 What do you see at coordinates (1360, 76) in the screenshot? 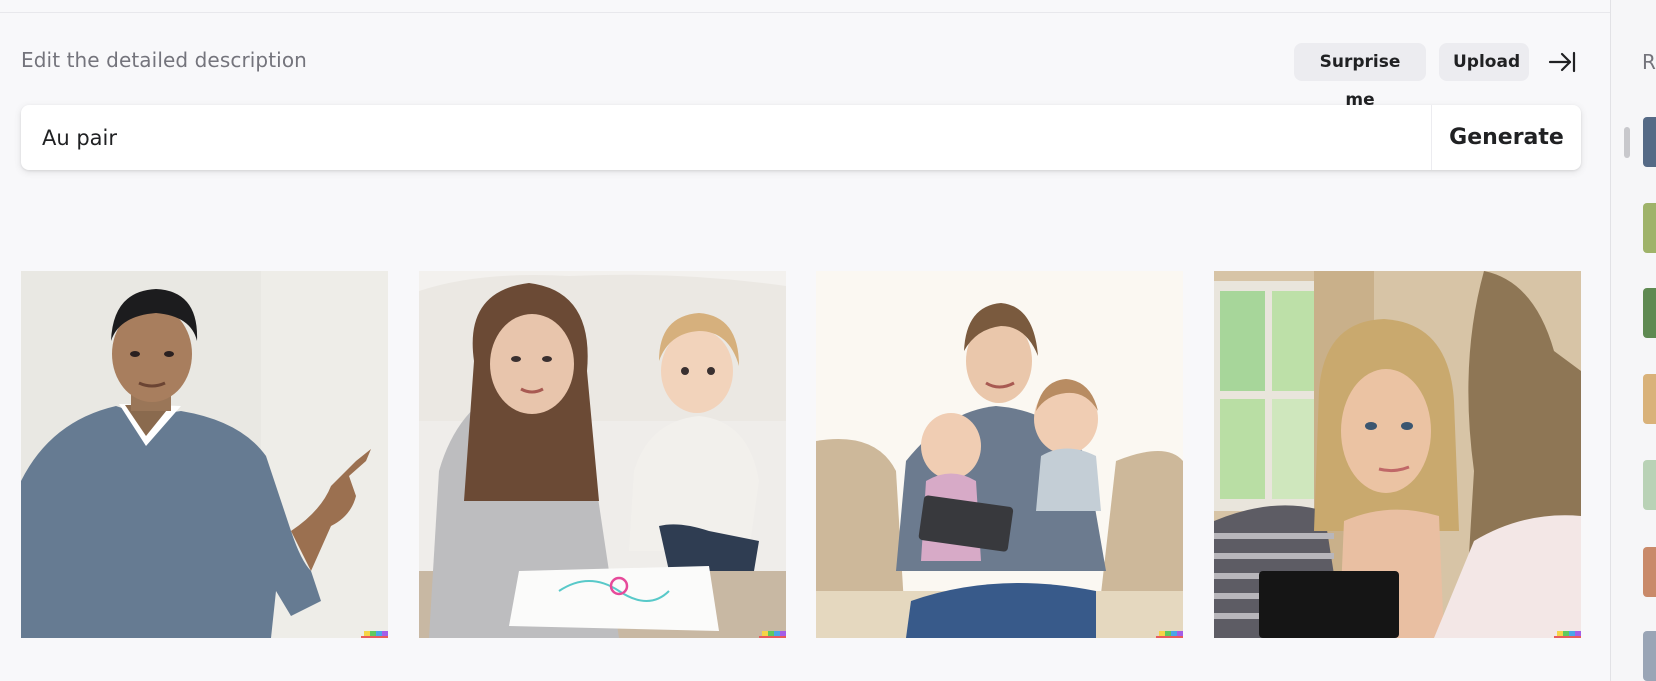
I see `surprise-me-button: Surprise me` at bounding box center [1360, 76].